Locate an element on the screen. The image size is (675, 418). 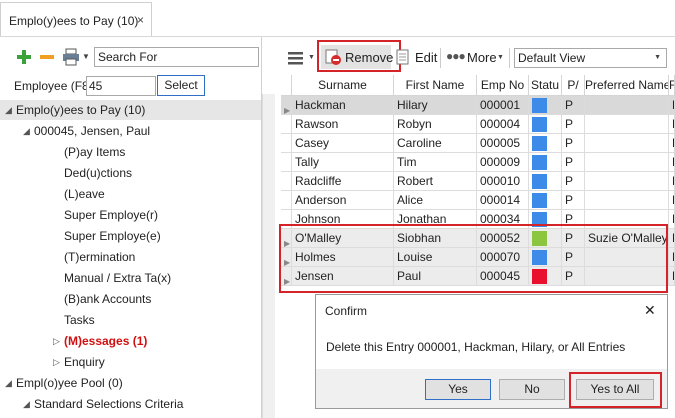
tree-item: 000045, Jensen, Paul is located at coordinates (92, 131).